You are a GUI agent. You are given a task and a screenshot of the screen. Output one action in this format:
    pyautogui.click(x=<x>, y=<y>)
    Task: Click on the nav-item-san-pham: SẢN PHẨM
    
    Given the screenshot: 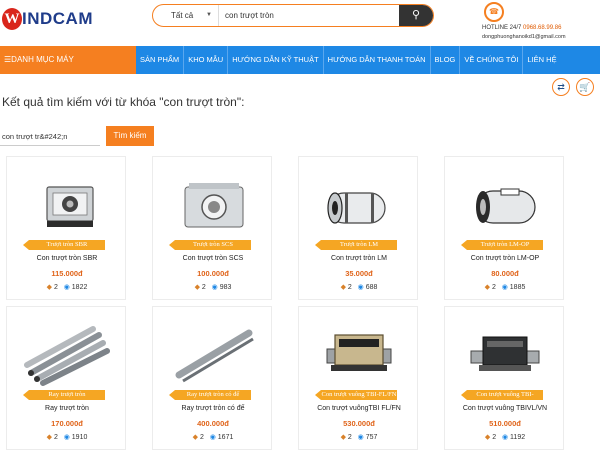 What is the action you would take?
    pyautogui.click(x=159, y=60)
    